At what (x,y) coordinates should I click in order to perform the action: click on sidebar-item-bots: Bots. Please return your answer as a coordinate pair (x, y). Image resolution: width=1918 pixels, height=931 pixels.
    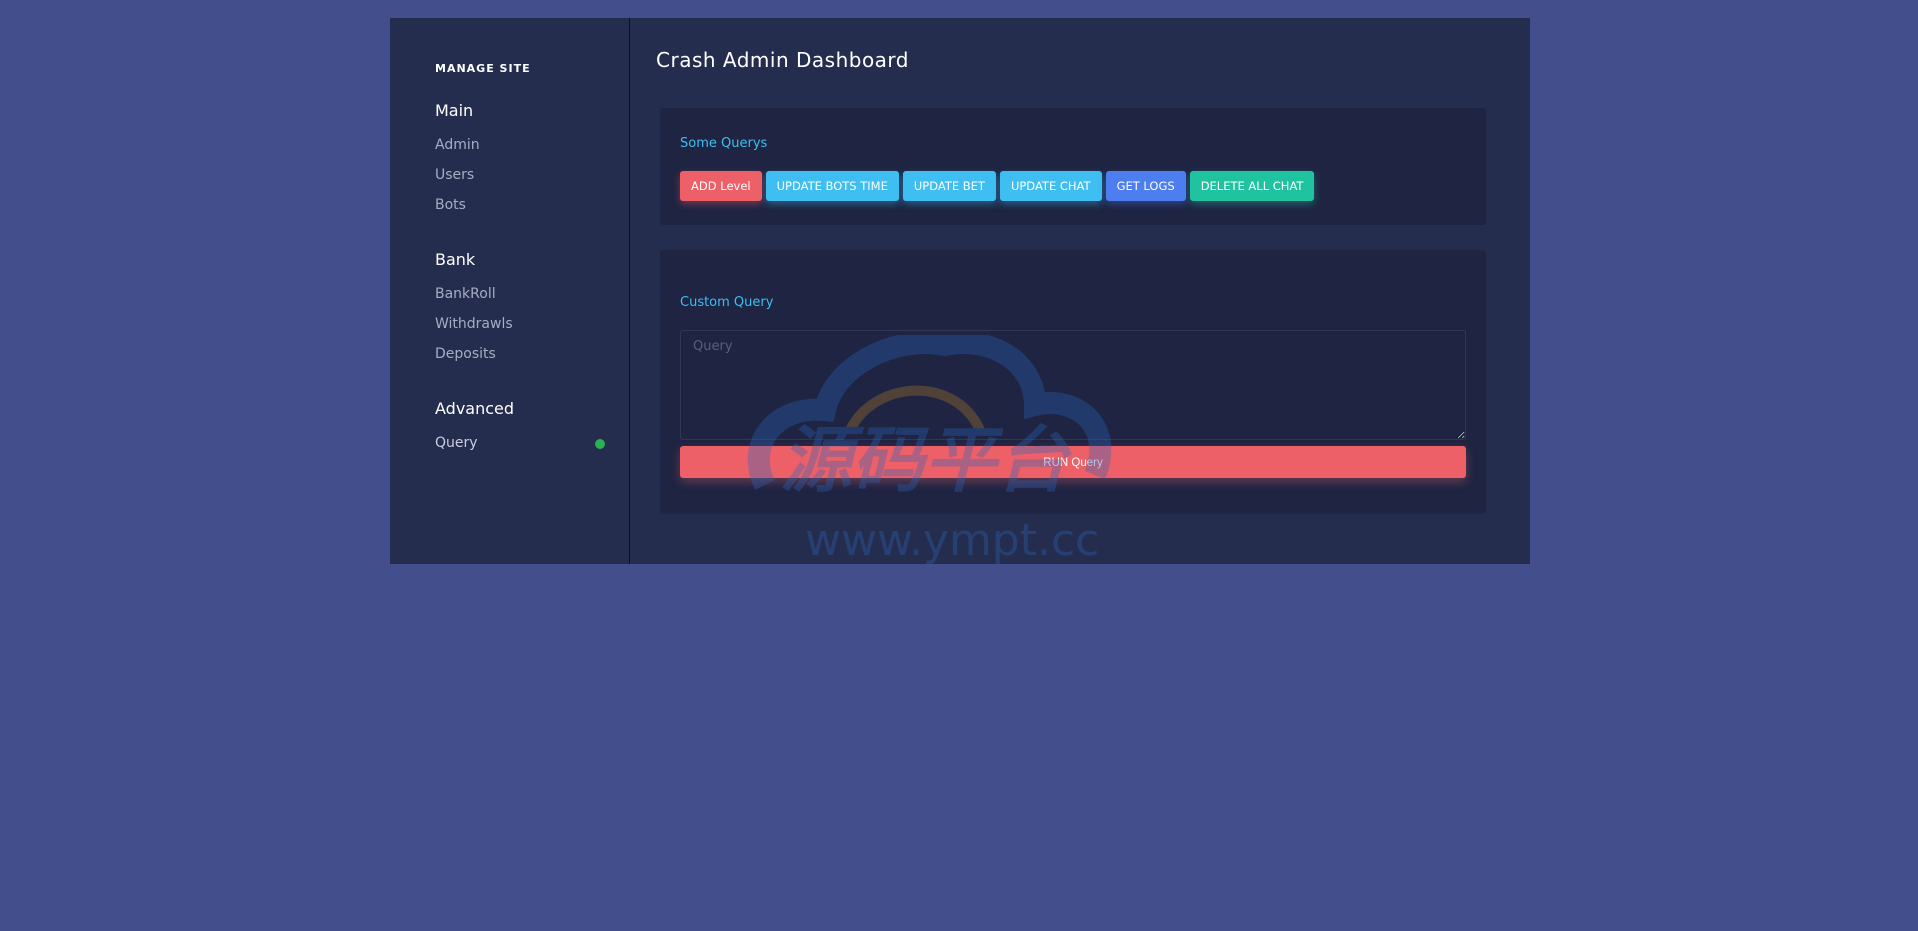
    Looking at the image, I should click on (520, 205).